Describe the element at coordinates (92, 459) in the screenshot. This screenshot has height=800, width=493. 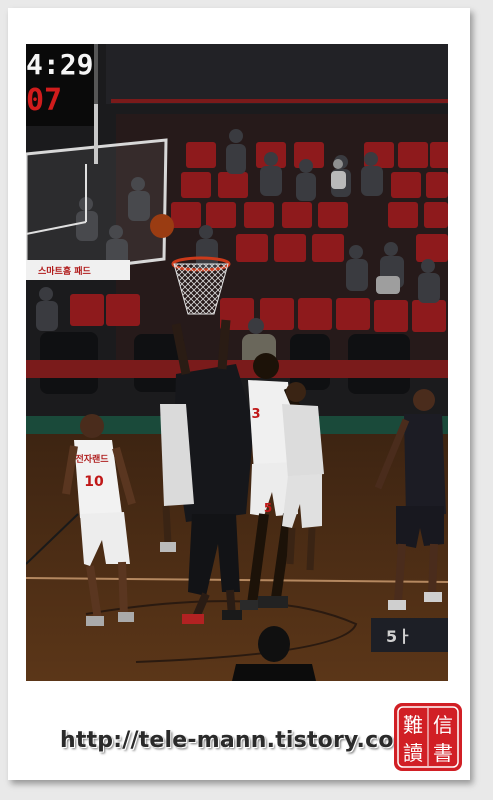
I see `player-10-team: 전자랜드` at that location.